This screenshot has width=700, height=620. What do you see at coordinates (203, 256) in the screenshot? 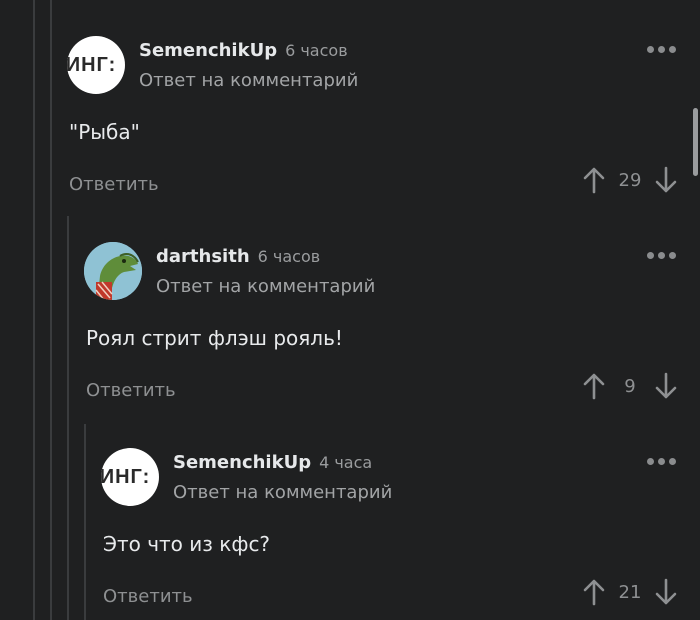
I see `username: darthsith` at bounding box center [203, 256].